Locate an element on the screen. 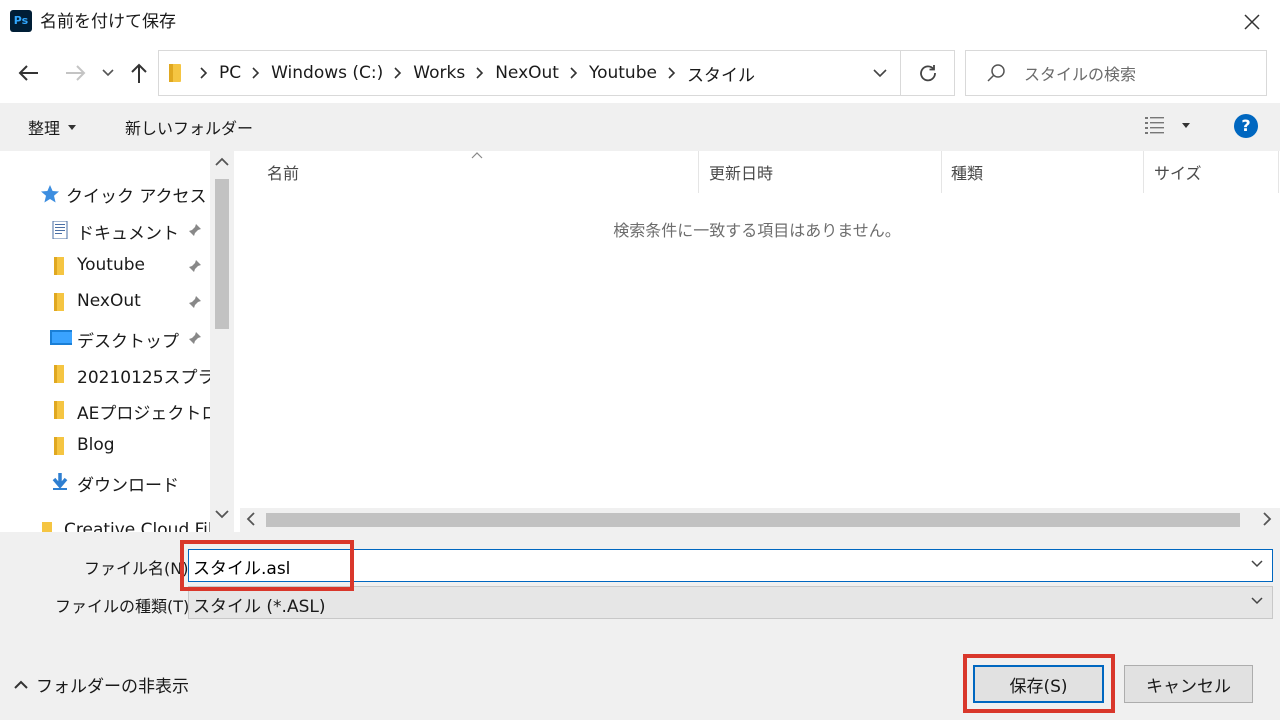 The image size is (1280, 720). horizontal-scrollbar is located at coordinates (760, 520).